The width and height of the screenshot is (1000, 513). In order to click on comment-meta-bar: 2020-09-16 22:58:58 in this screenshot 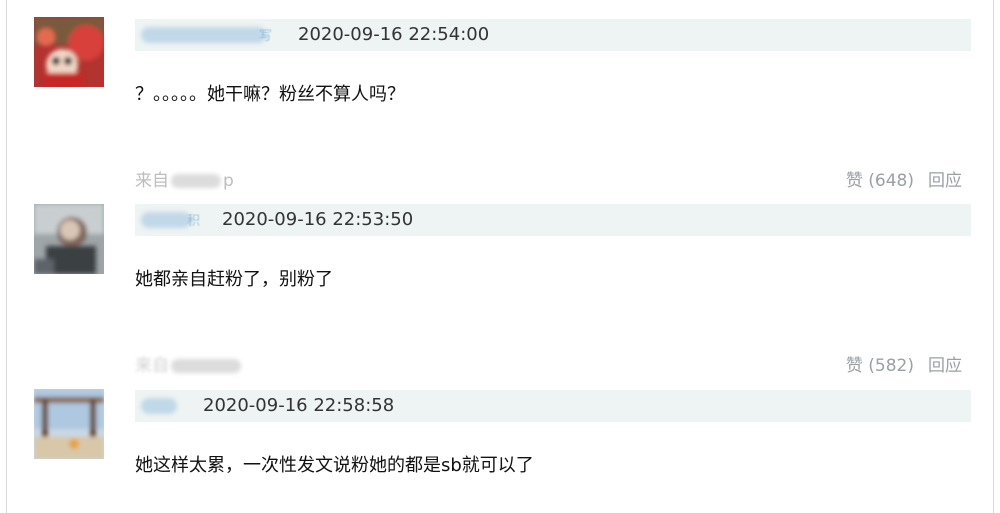, I will do `click(553, 406)`.